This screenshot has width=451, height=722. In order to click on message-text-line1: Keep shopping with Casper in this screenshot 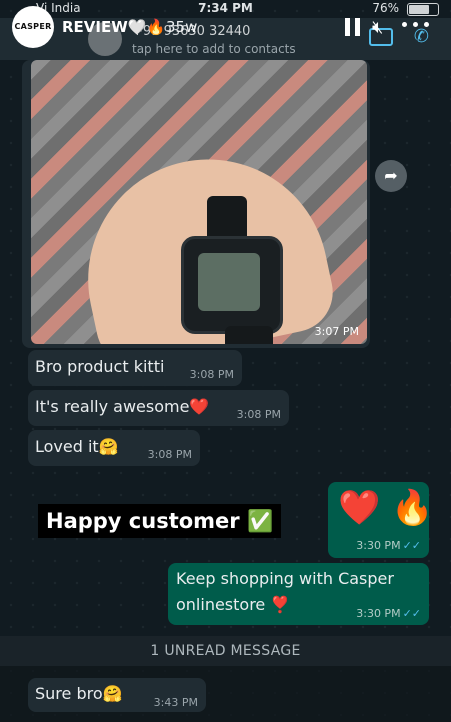, I will do `click(285, 578)`.